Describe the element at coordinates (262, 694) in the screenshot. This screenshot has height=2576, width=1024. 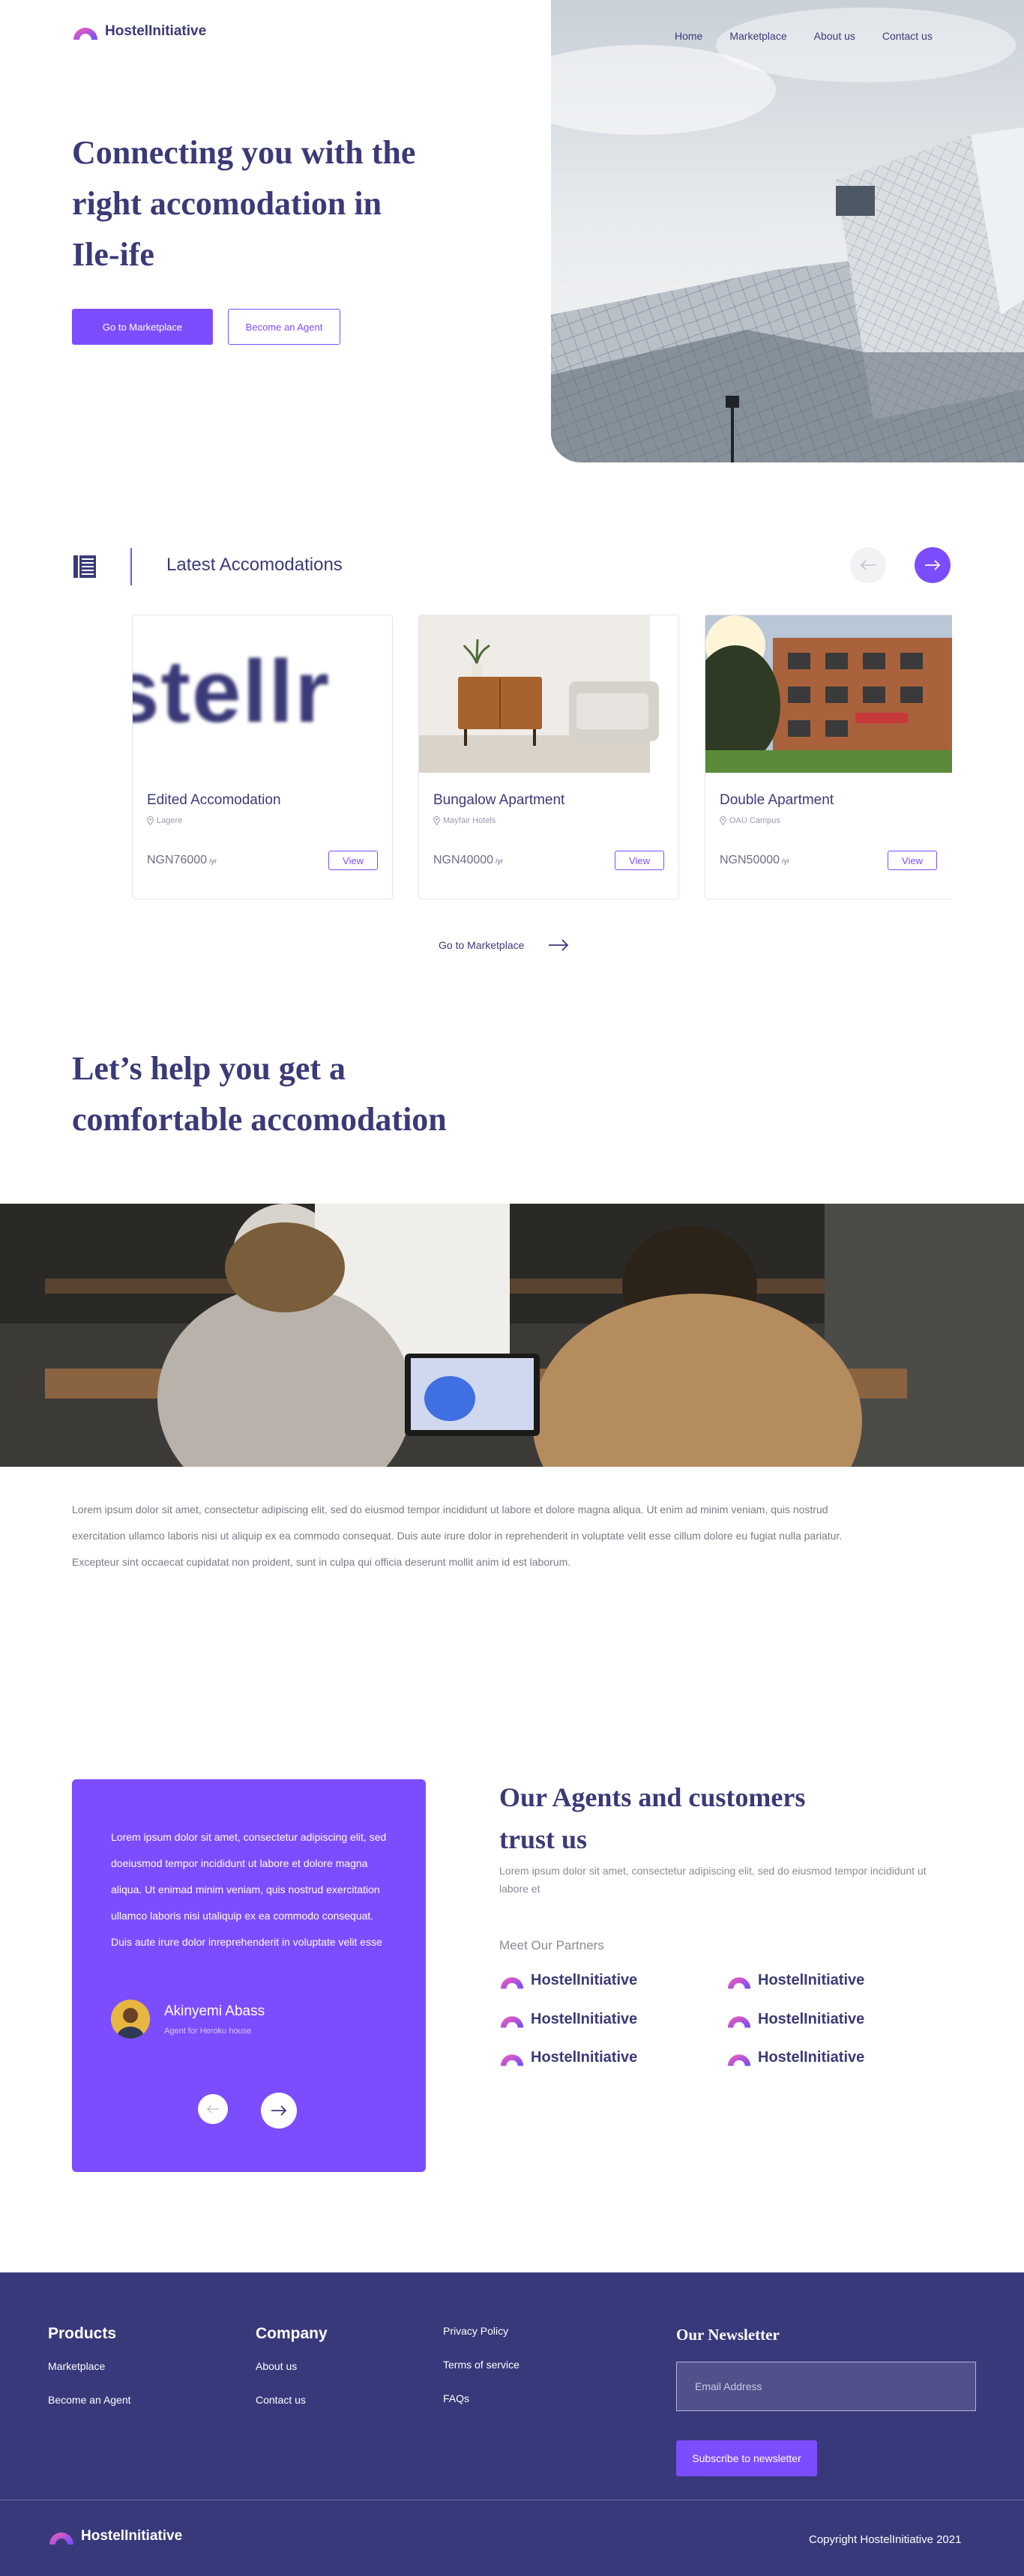
I see `card-image: stellr` at that location.